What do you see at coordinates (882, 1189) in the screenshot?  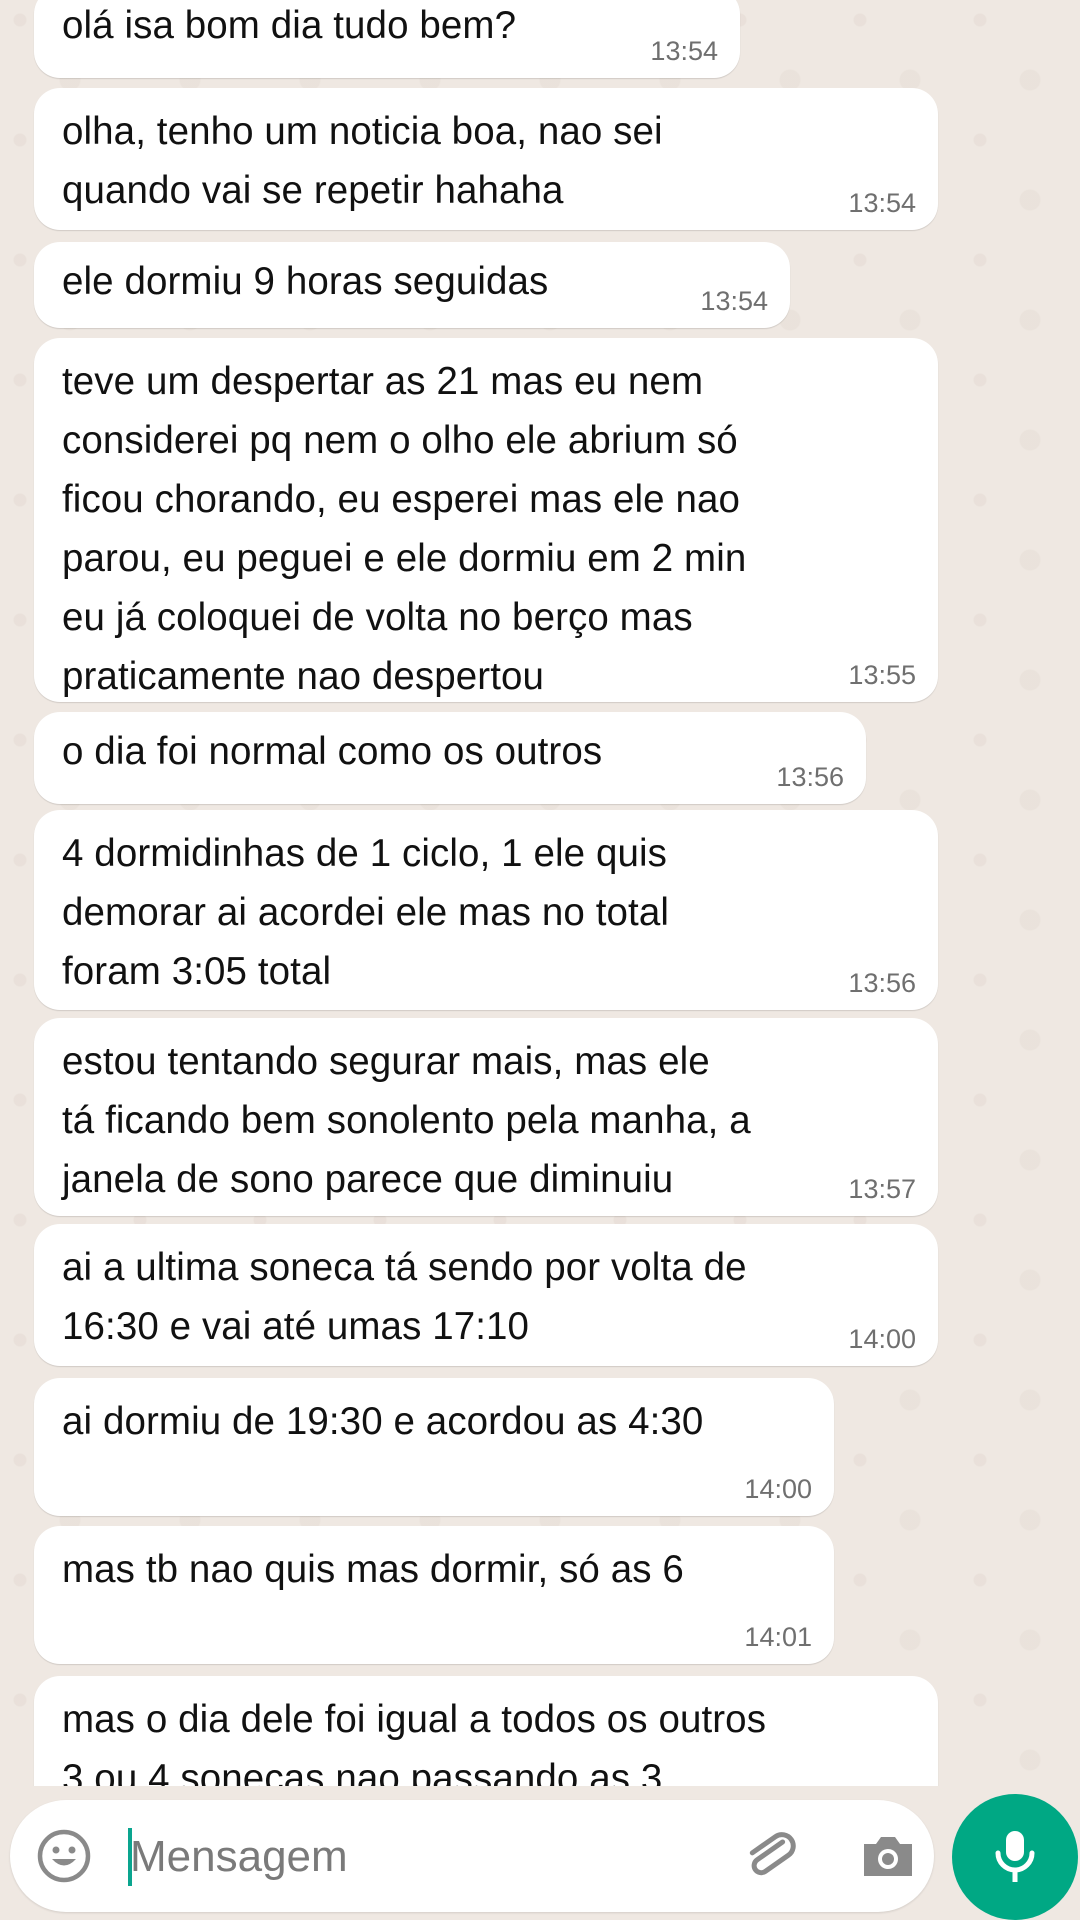 I see `message-time: 13:57` at bounding box center [882, 1189].